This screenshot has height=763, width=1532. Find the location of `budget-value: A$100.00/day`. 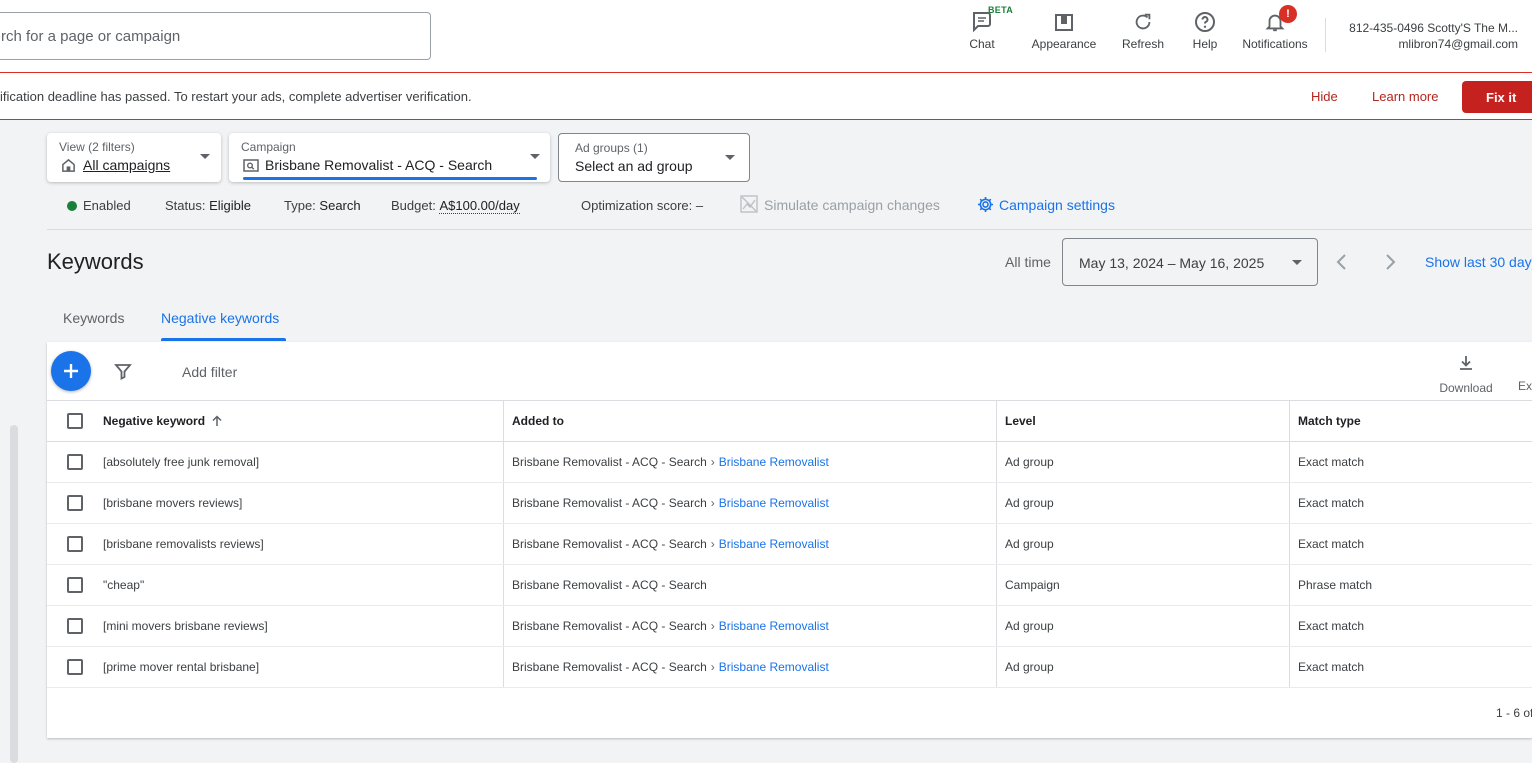

budget-value: A$100.00/day is located at coordinates (479, 206).